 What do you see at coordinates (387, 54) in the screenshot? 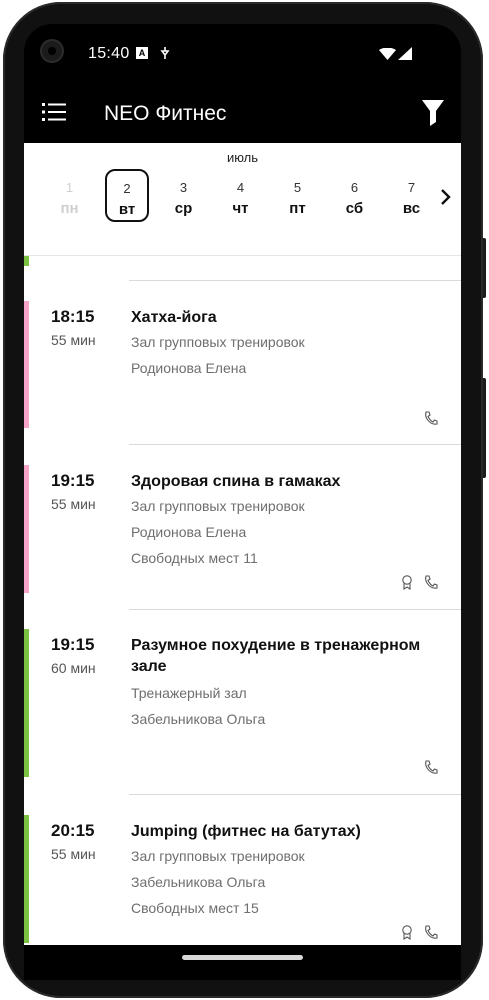
I see `wifi-icon` at bounding box center [387, 54].